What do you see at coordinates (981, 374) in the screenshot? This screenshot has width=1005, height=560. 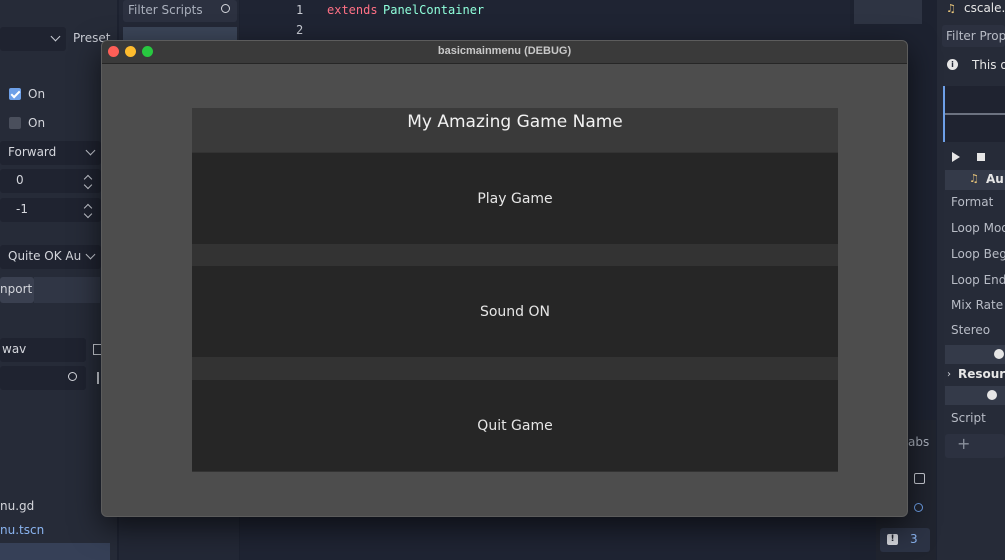 I see `resource-section-label: Resourc` at bounding box center [981, 374].